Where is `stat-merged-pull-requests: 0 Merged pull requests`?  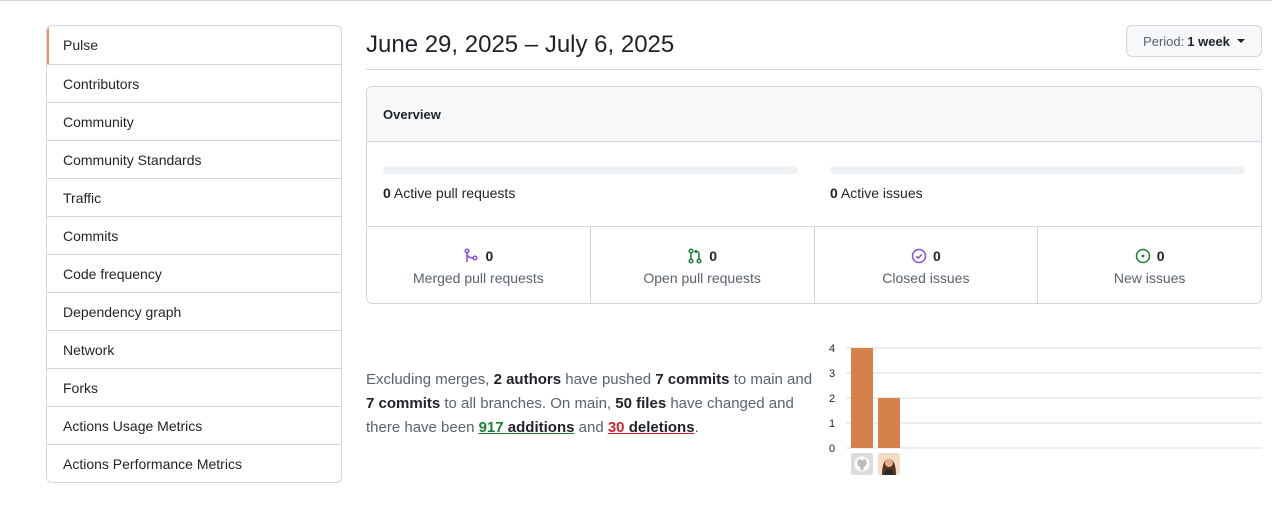
stat-merged-pull-requests: 0 Merged pull requests is located at coordinates (478, 265).